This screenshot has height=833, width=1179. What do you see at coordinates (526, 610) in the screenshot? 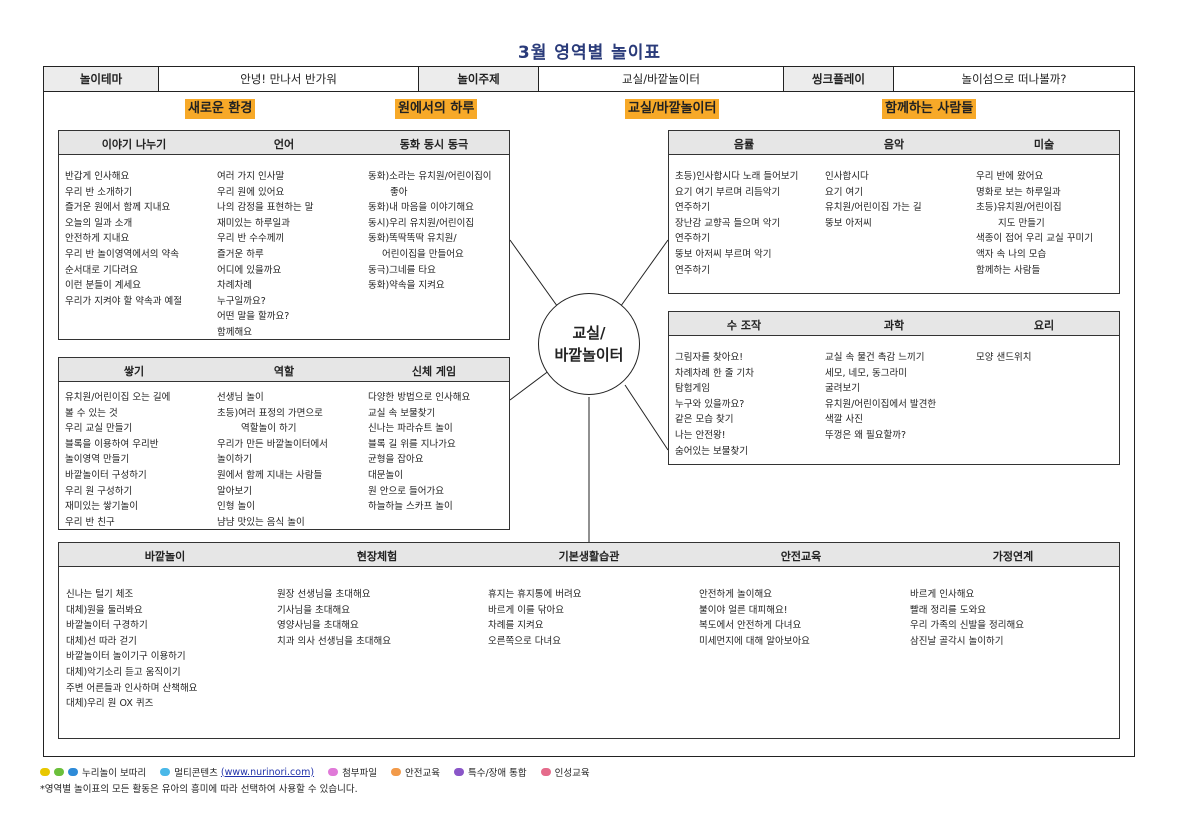
I see `list-item: 바르게 이를 닦아요` at bounding box center [526, 610].